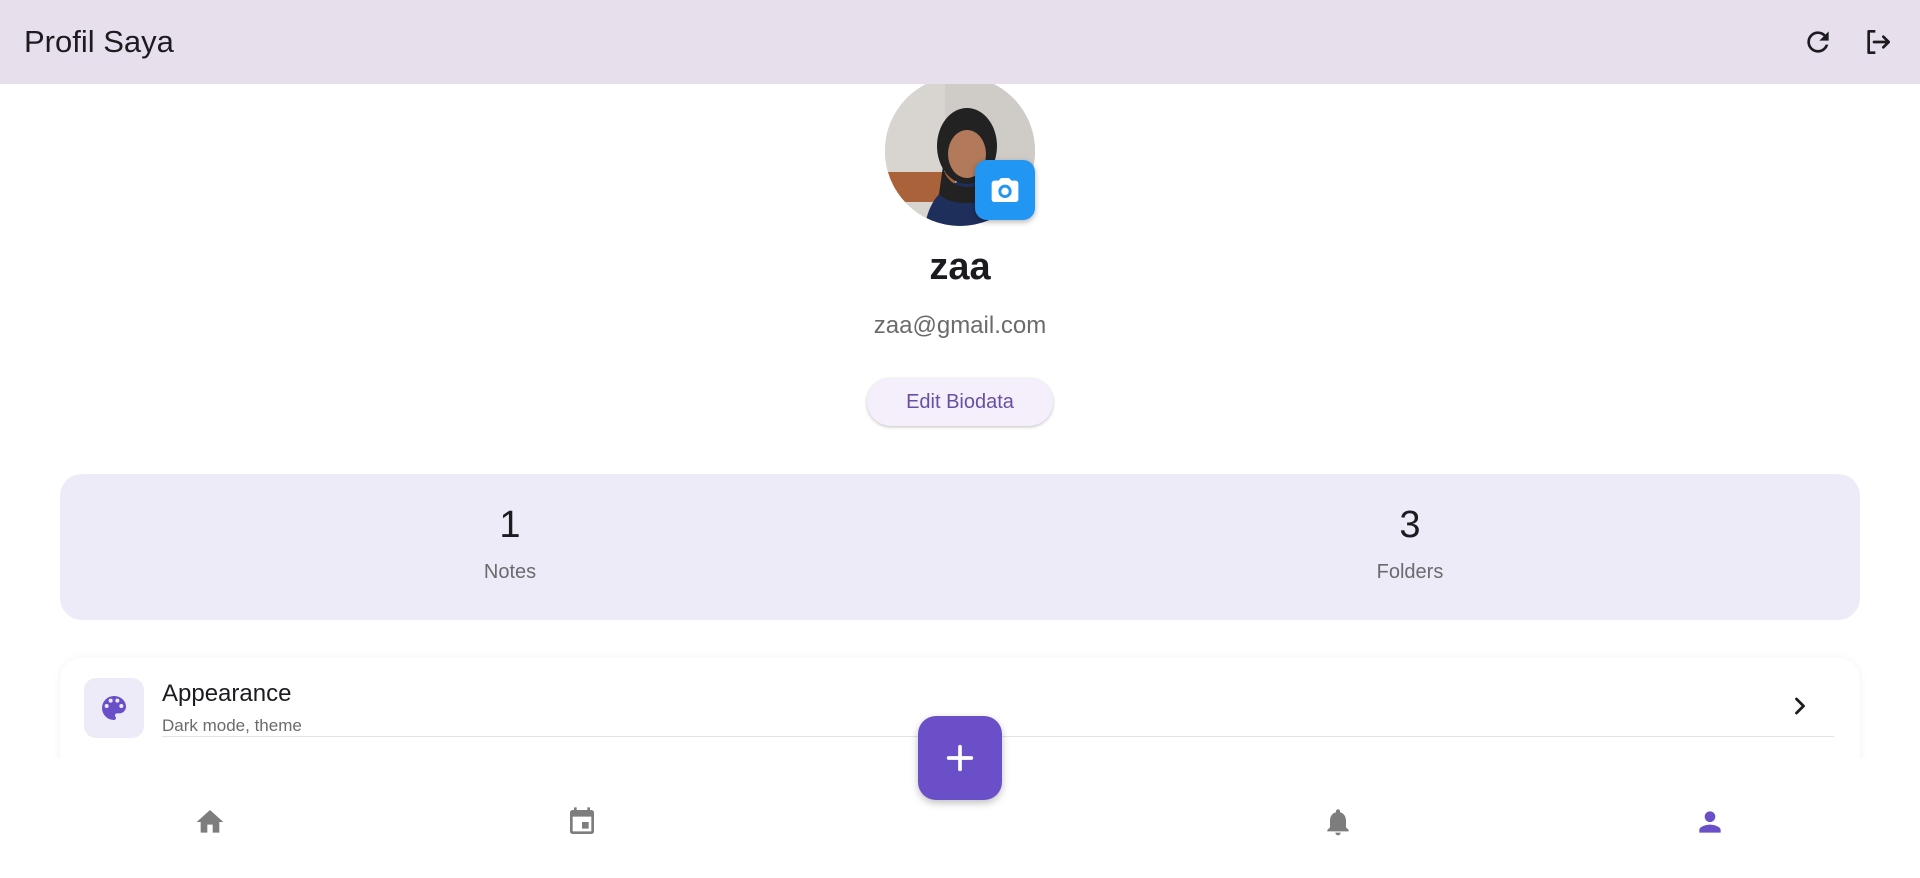 This screenshot has height=878, width=1920. What do you see at coordinates (960, 155) in the screenshot?
I see `avatar-container` at bounding box center [960, 155].